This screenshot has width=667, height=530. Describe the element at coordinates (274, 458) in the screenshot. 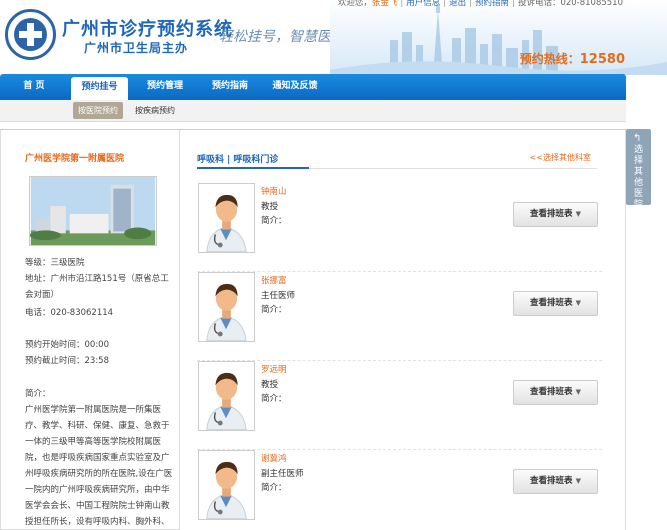

I see `doctor-name: 谢冀鸿` at that location.